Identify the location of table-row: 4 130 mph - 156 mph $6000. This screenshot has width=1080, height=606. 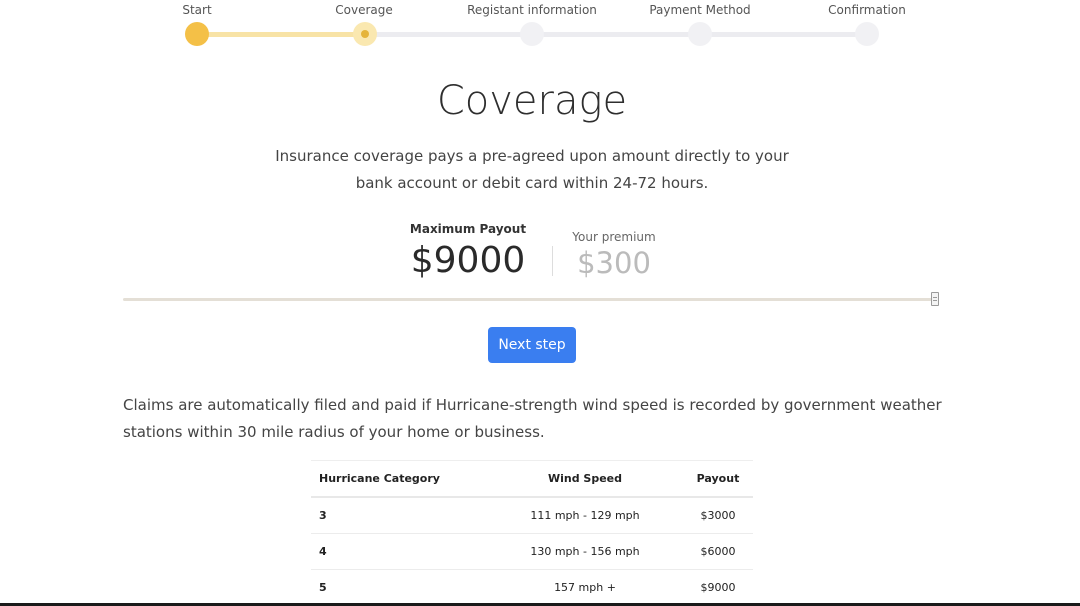
(532, 551).